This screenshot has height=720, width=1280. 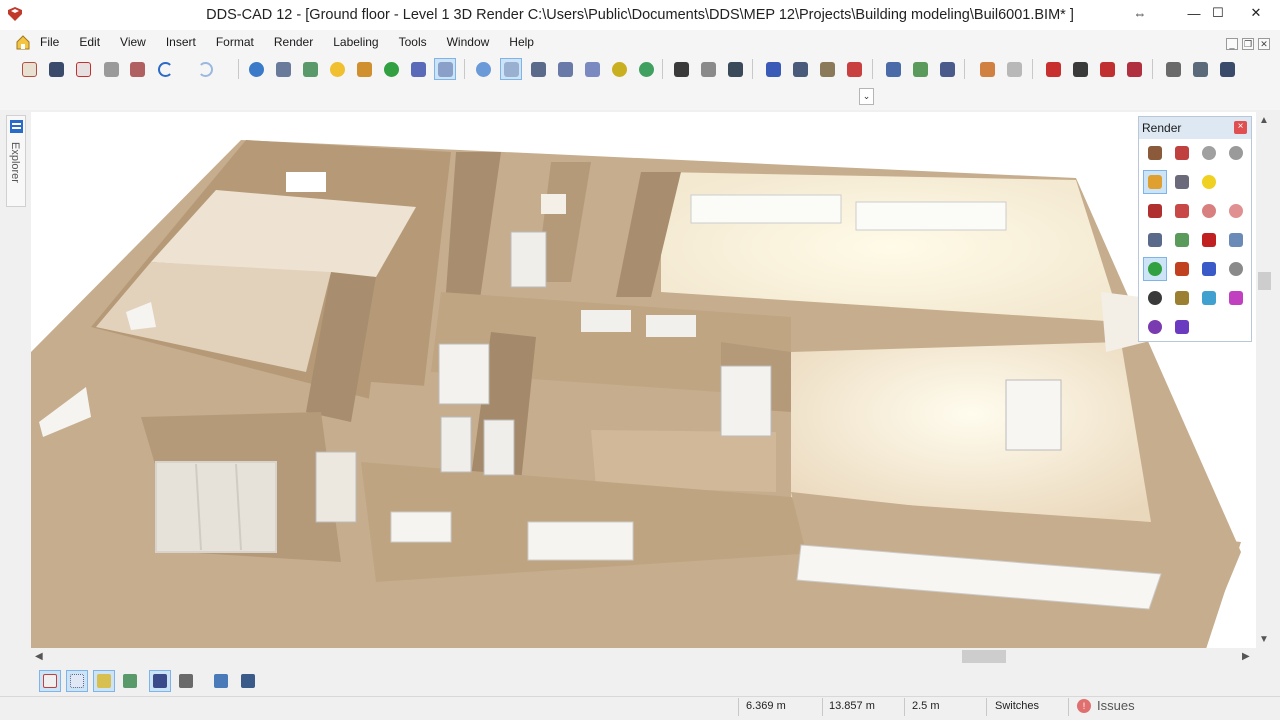 What do you see at coordinates (165, 69) in the screenshot?
I see `undo-icon` at bounding box center [165, 69].